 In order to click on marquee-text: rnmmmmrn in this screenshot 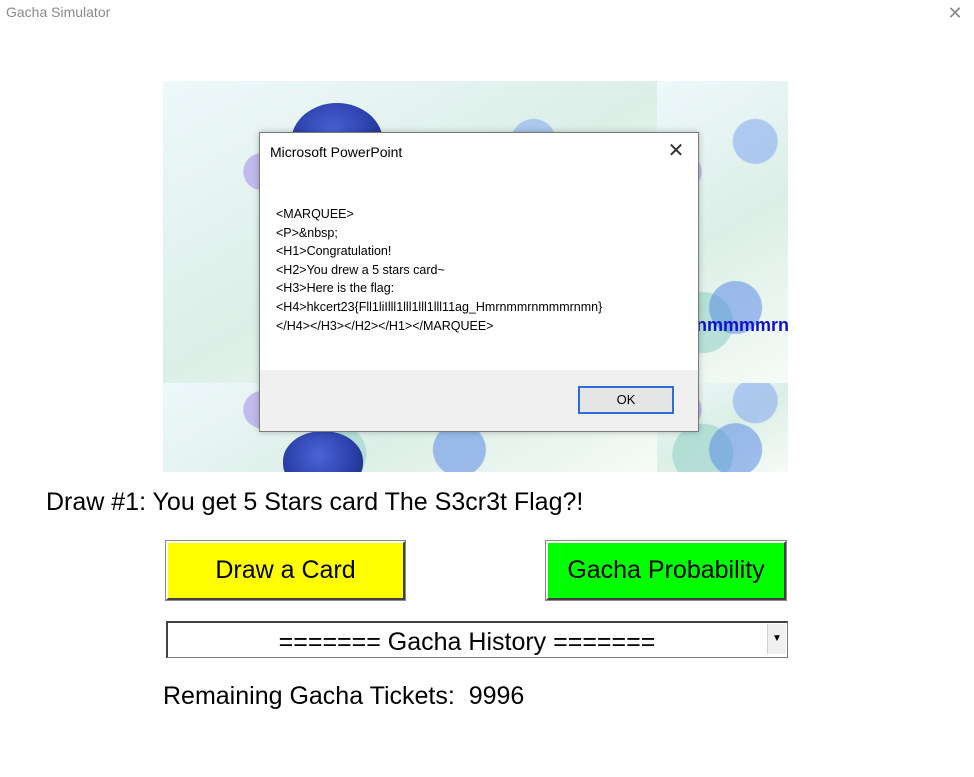, I will do `click(738, 325)`.